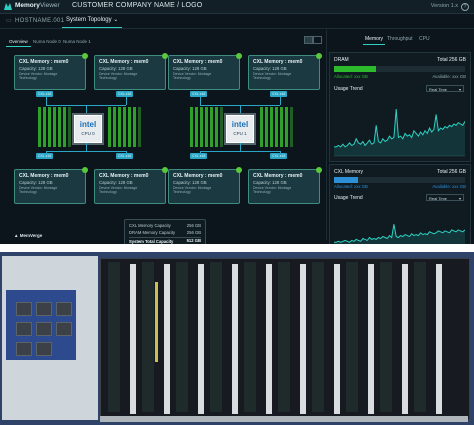 This screenshot has height=425, width=474. I want to click on tab-cpu: CPU, so click(424, 39).